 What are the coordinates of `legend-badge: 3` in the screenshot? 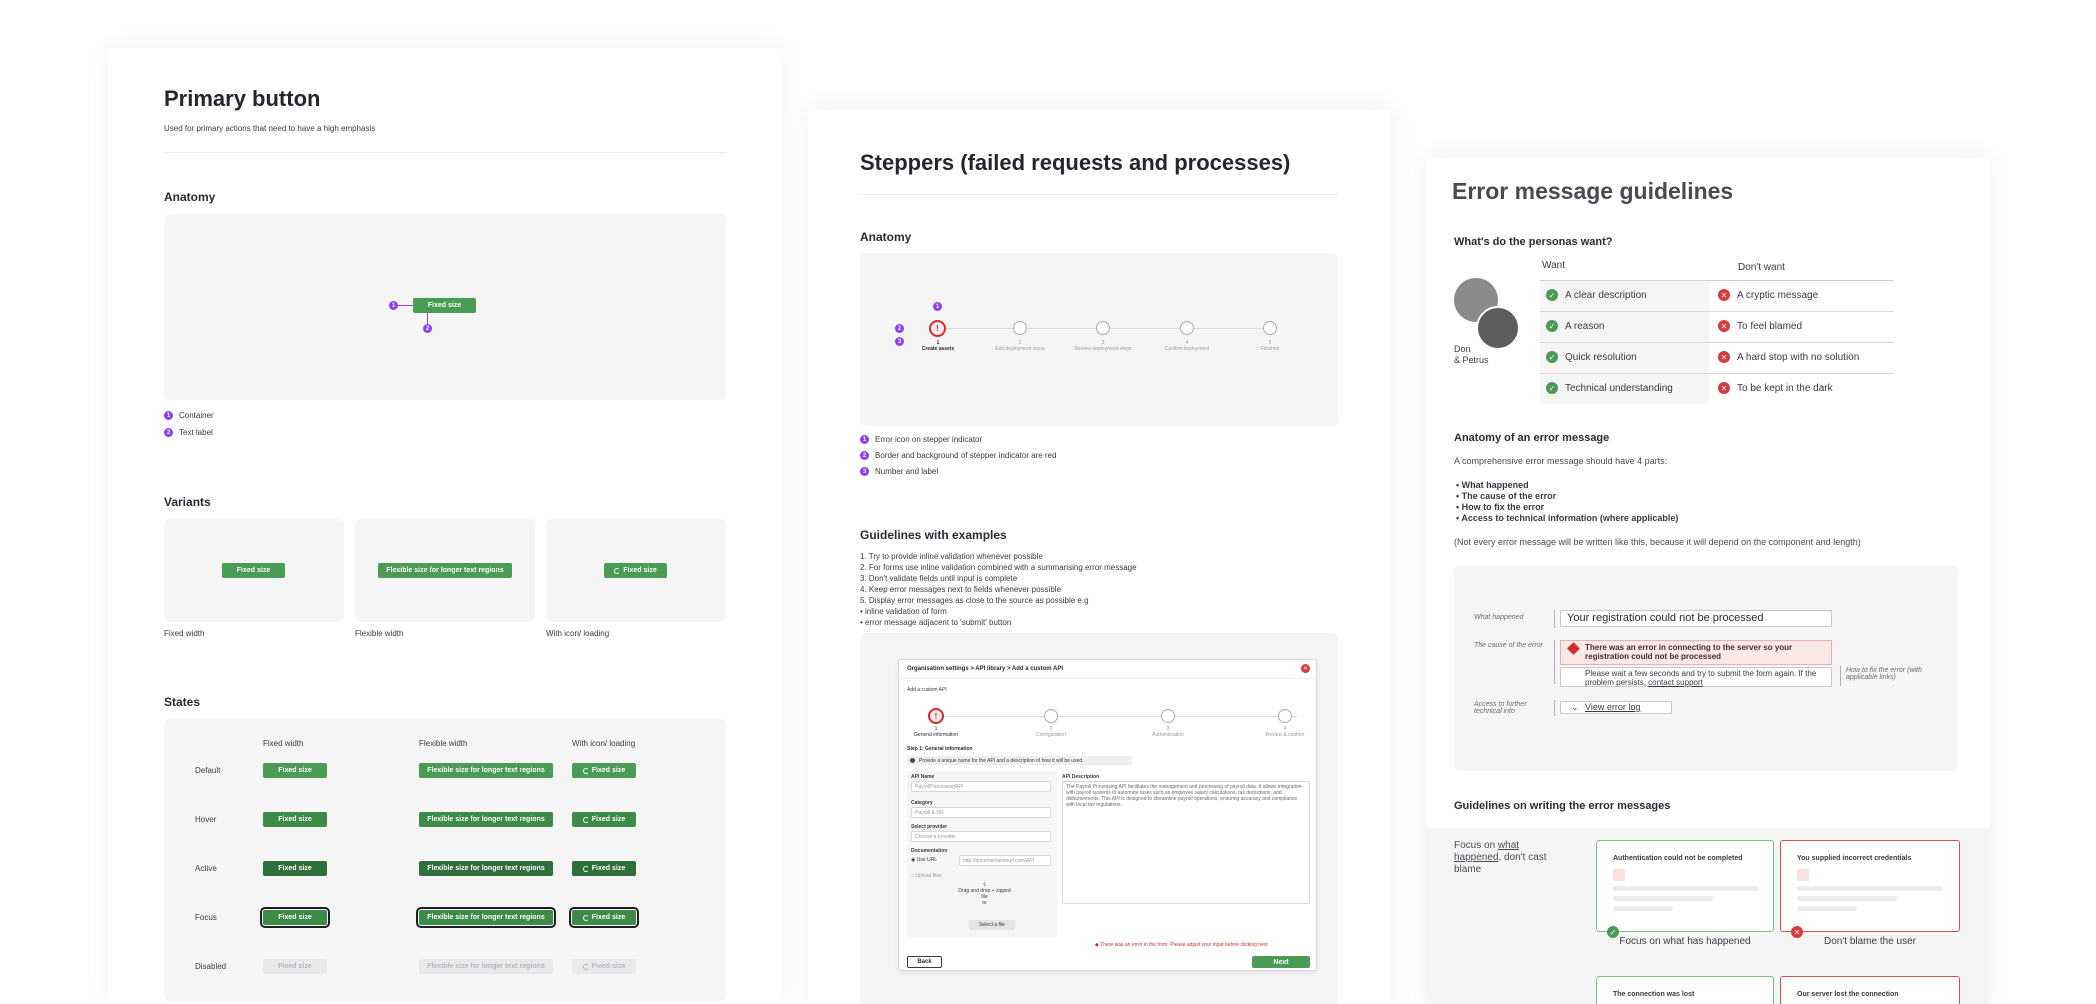 It's located at (864, 471).